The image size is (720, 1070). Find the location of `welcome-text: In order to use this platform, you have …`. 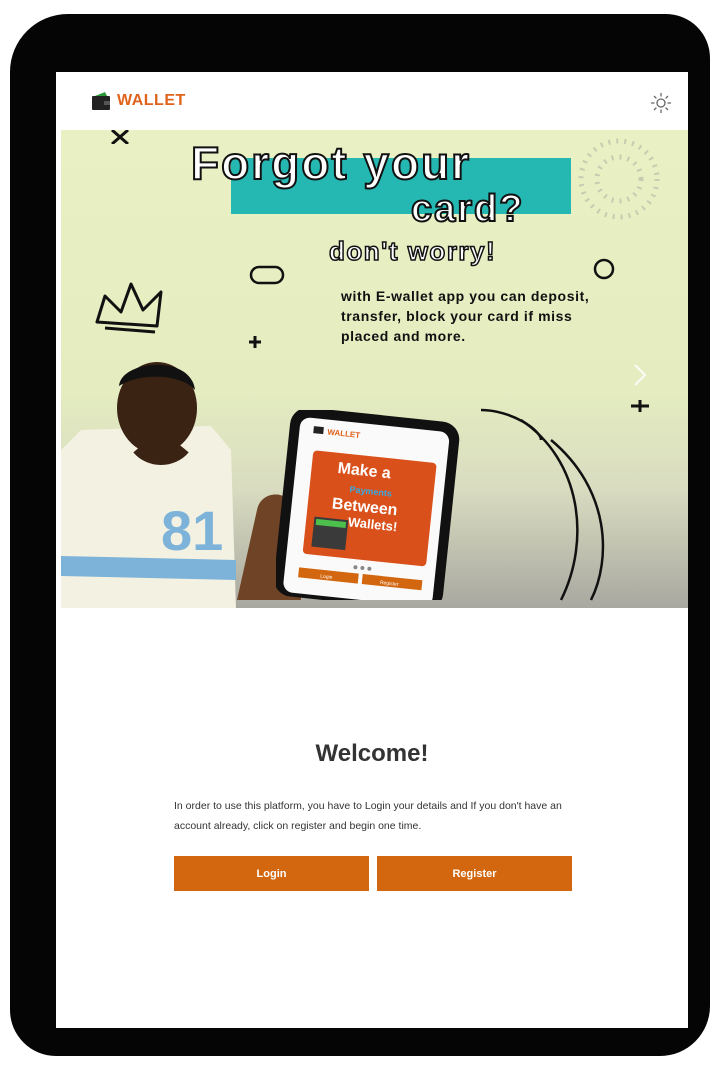

welcome-text: In order to use this platform, you have … is located at coordinates (368, 816).